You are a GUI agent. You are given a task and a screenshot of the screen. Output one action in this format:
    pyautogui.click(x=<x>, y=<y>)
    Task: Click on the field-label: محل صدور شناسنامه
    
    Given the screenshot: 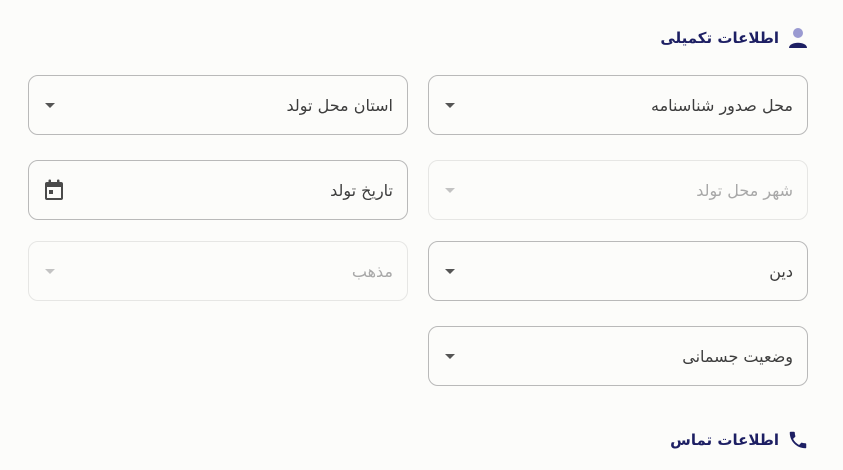 What is the action you would take?
    pyautogui.click(x=722, y=105)
    